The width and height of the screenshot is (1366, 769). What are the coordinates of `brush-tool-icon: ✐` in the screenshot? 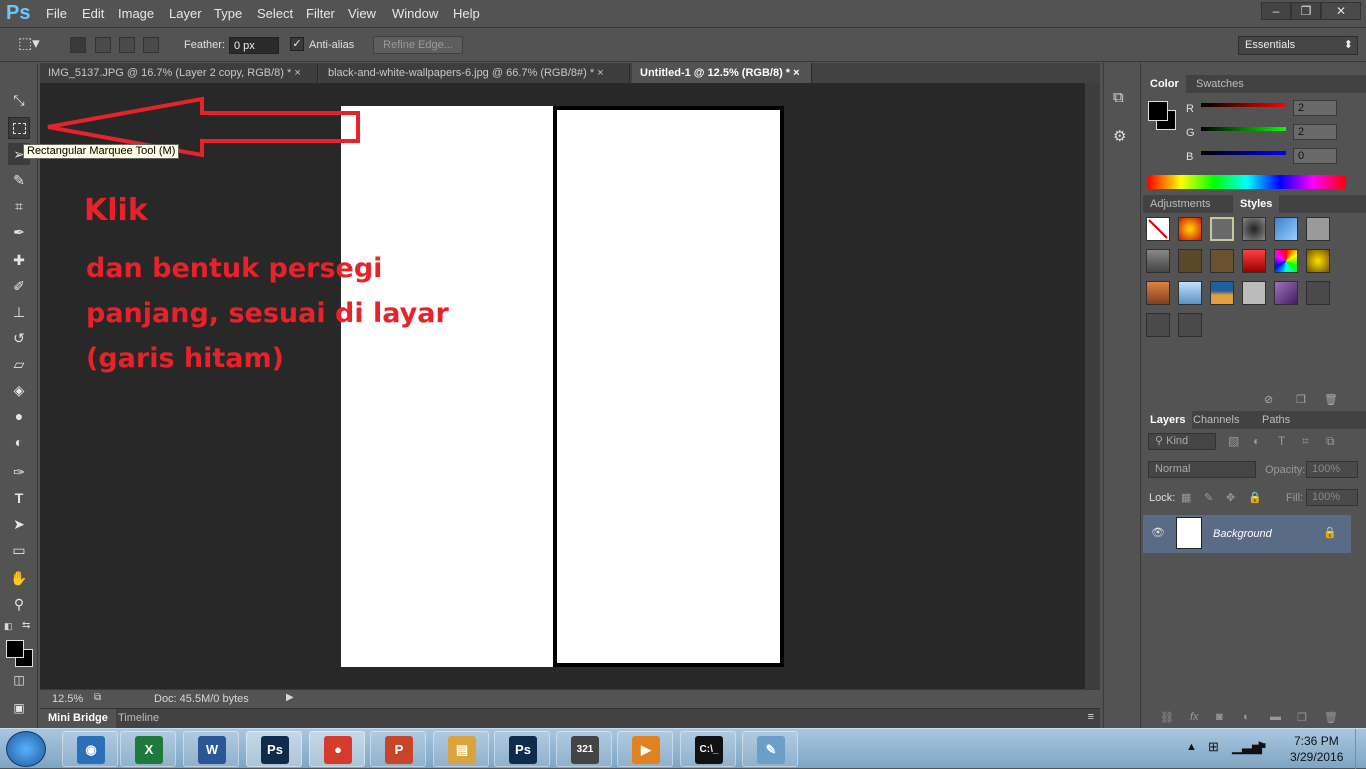 It's located at (19, 286).